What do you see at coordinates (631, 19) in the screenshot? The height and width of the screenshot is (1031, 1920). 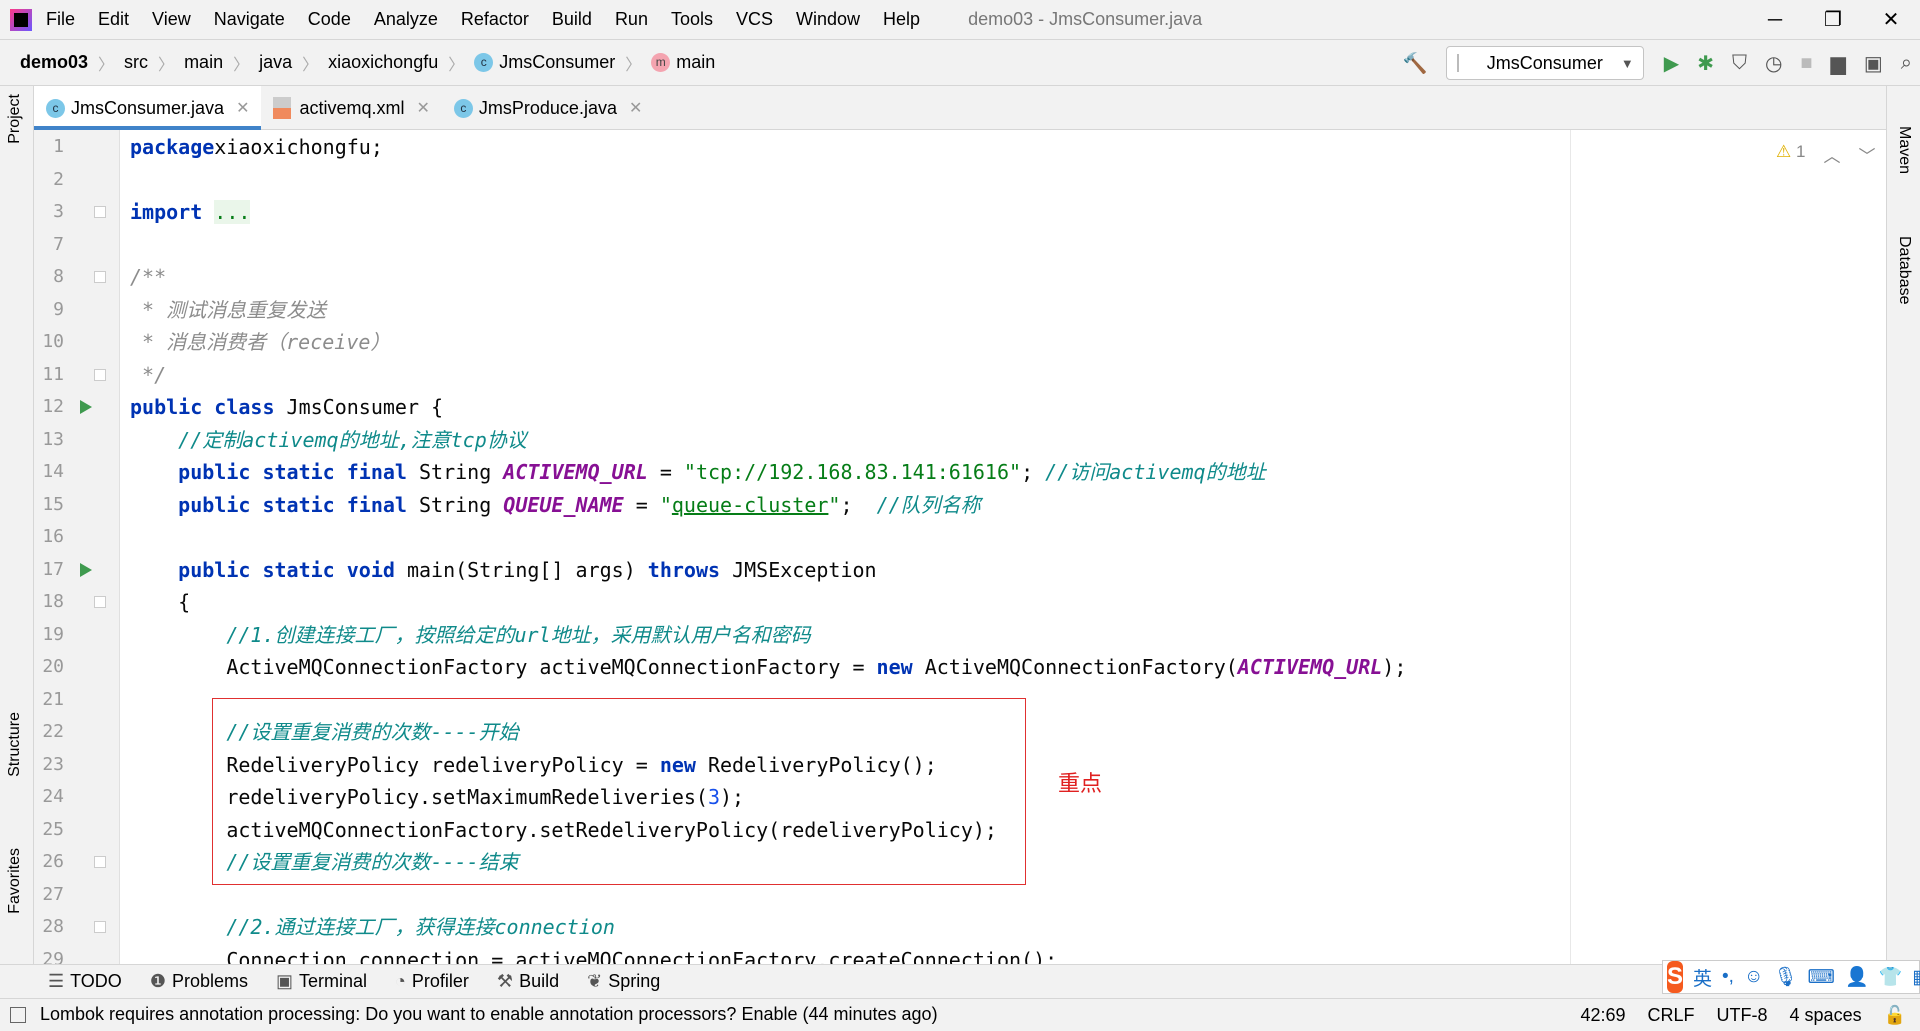 I see `menu-run: Run` at bounding box center [631, 19].